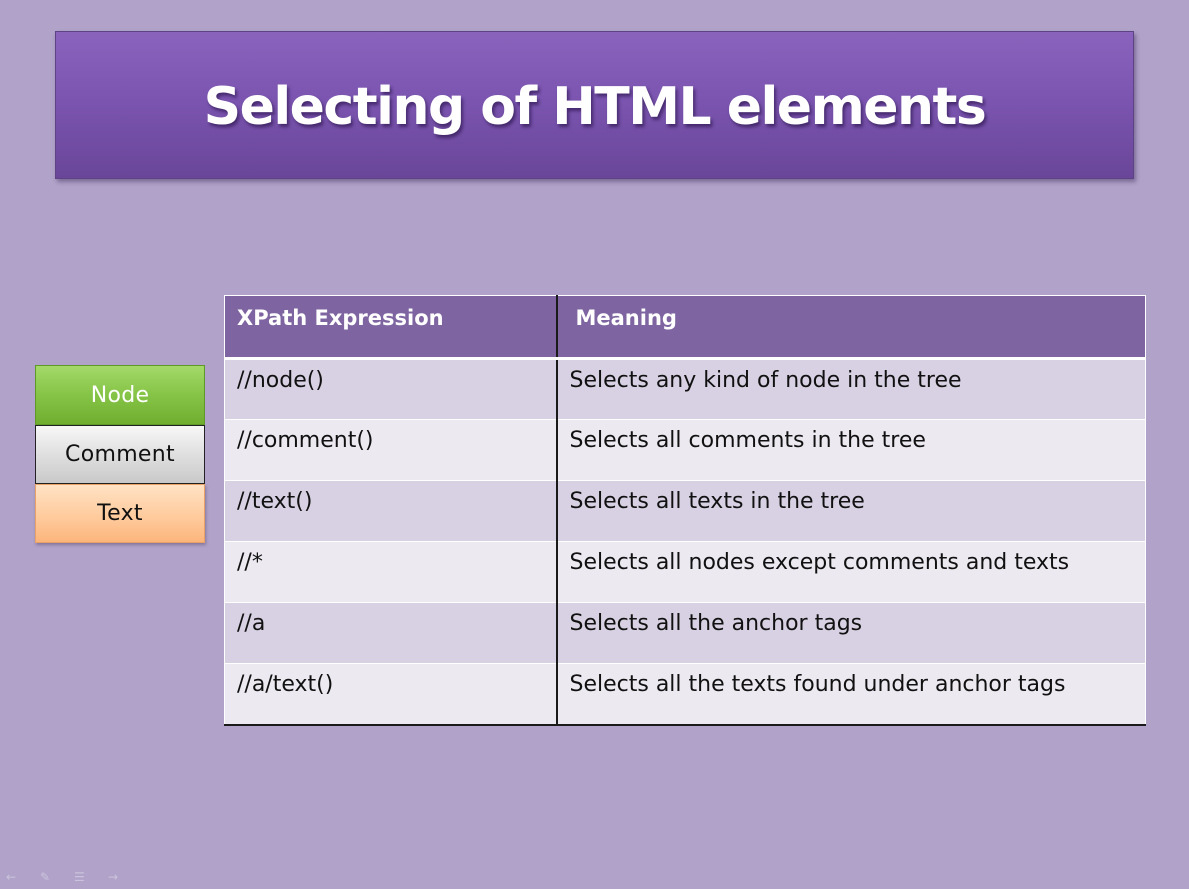 The width and height of the screenshot is (1189, 889). Describe the element at coordinates (391, 389) in the screenshot. I see `xpath-expression-cell: //node()` at that location.